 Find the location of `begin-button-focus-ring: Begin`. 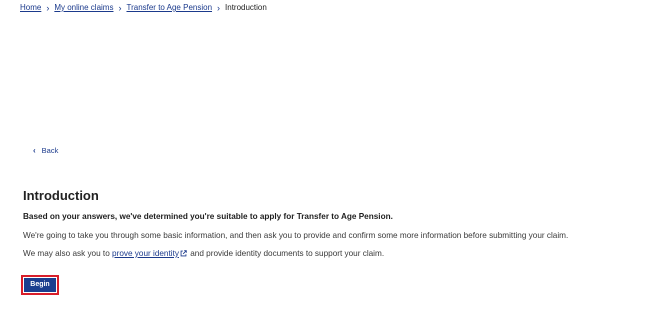

begin-button-focus-ring: Begin is located at coordinates (40, 285).